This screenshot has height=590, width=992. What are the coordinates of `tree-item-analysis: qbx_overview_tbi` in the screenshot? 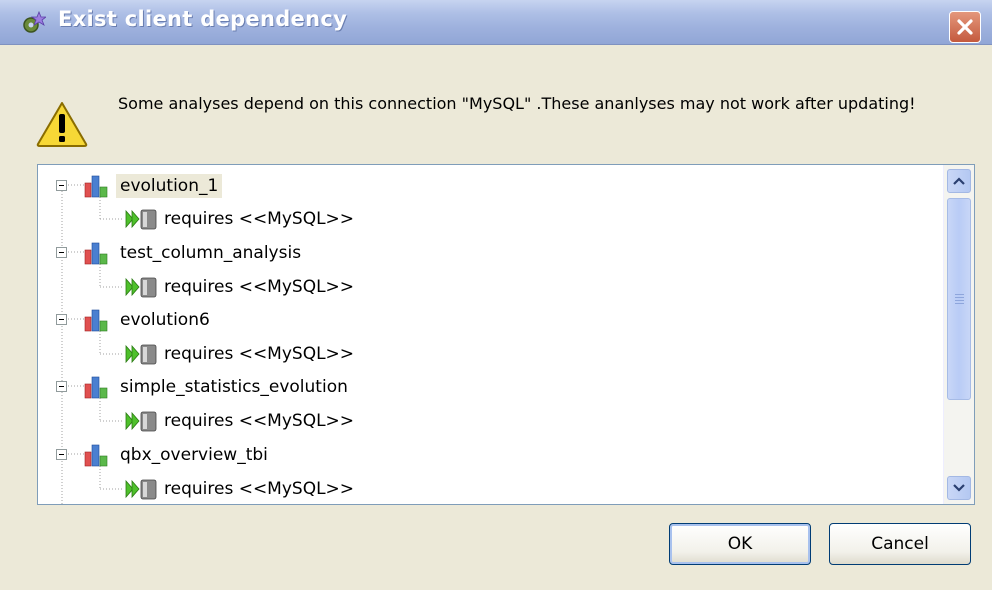 It's located at (178, 455).